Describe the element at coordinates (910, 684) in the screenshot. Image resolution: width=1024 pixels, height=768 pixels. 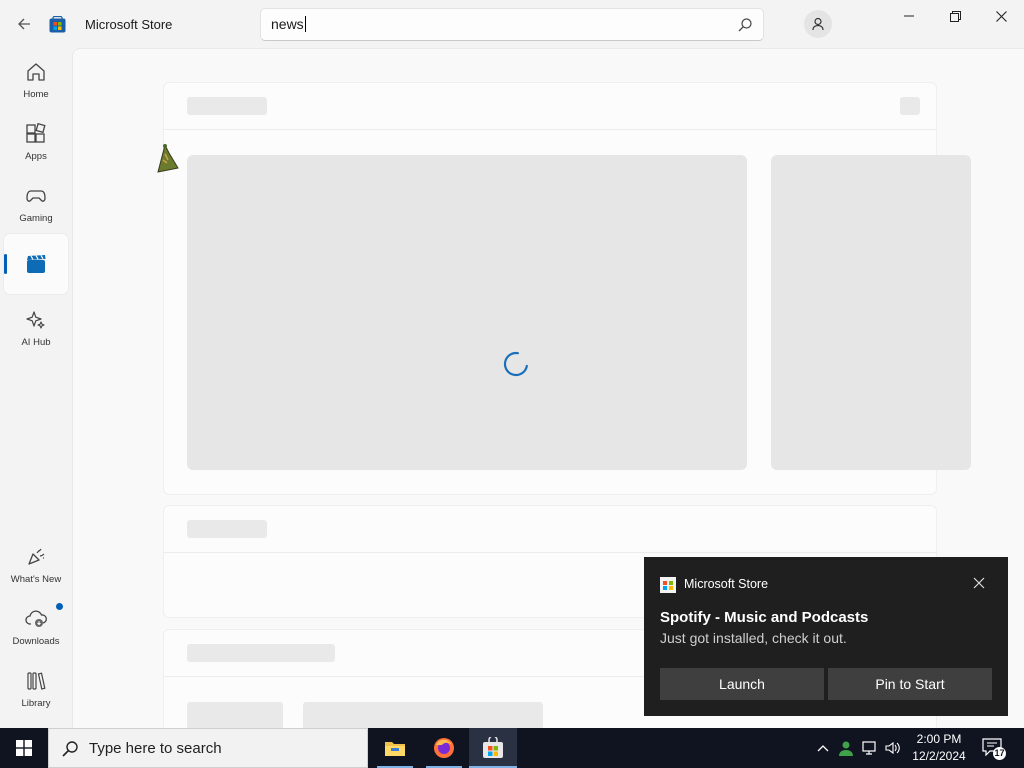
I see `toast-pin-to-start-button: Pin to Start` at that location.